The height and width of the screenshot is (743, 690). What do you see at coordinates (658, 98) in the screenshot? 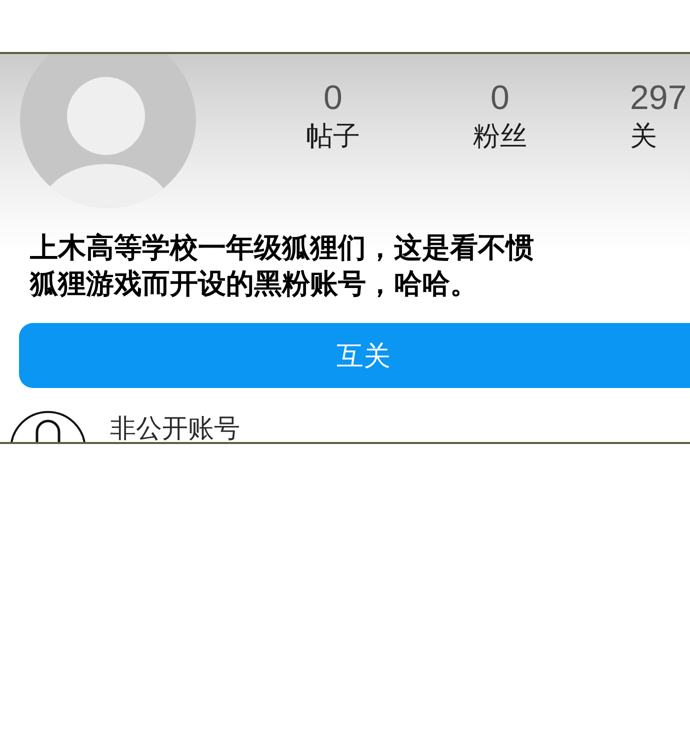
I see `stat-count: 297` at bounding box center [658, 98].